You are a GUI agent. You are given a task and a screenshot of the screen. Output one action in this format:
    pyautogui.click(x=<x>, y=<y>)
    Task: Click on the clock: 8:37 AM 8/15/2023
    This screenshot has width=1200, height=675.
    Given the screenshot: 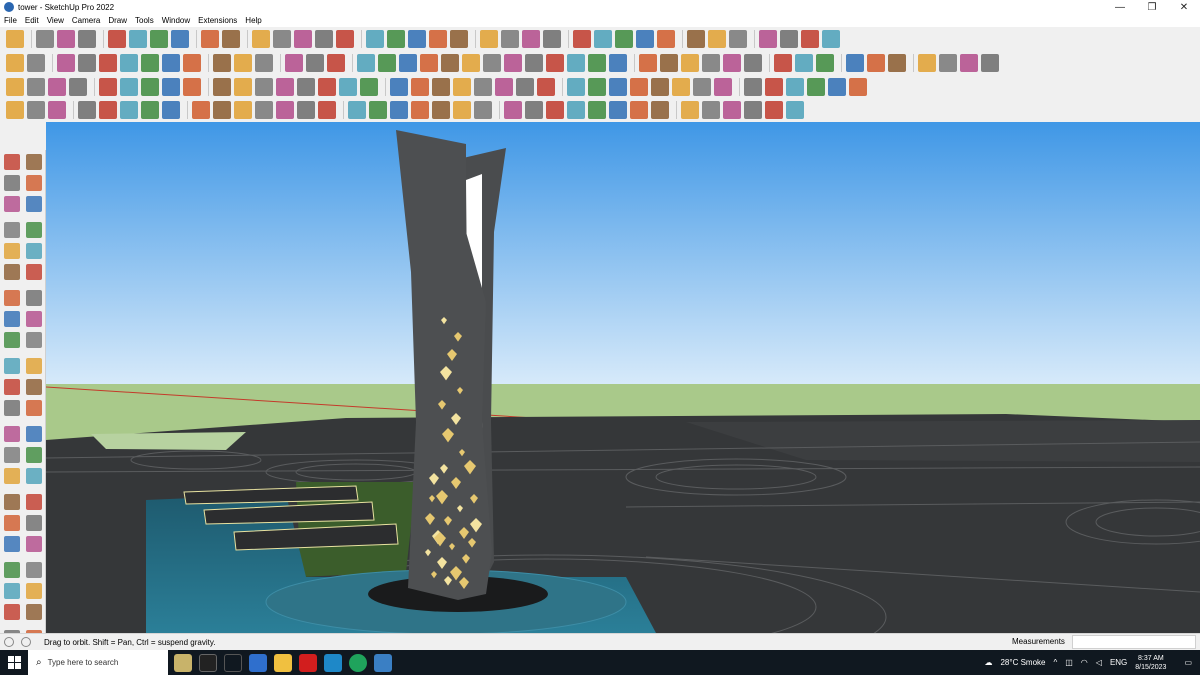 What is the action you would take?
    pyautogui.click(x=1154, y=663)
    